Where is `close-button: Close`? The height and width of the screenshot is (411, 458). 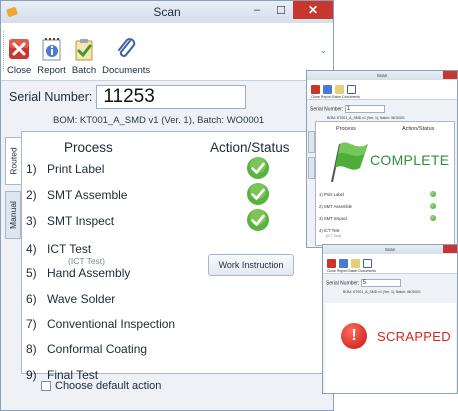 close-button: Close is located at coordinates (19, 56).